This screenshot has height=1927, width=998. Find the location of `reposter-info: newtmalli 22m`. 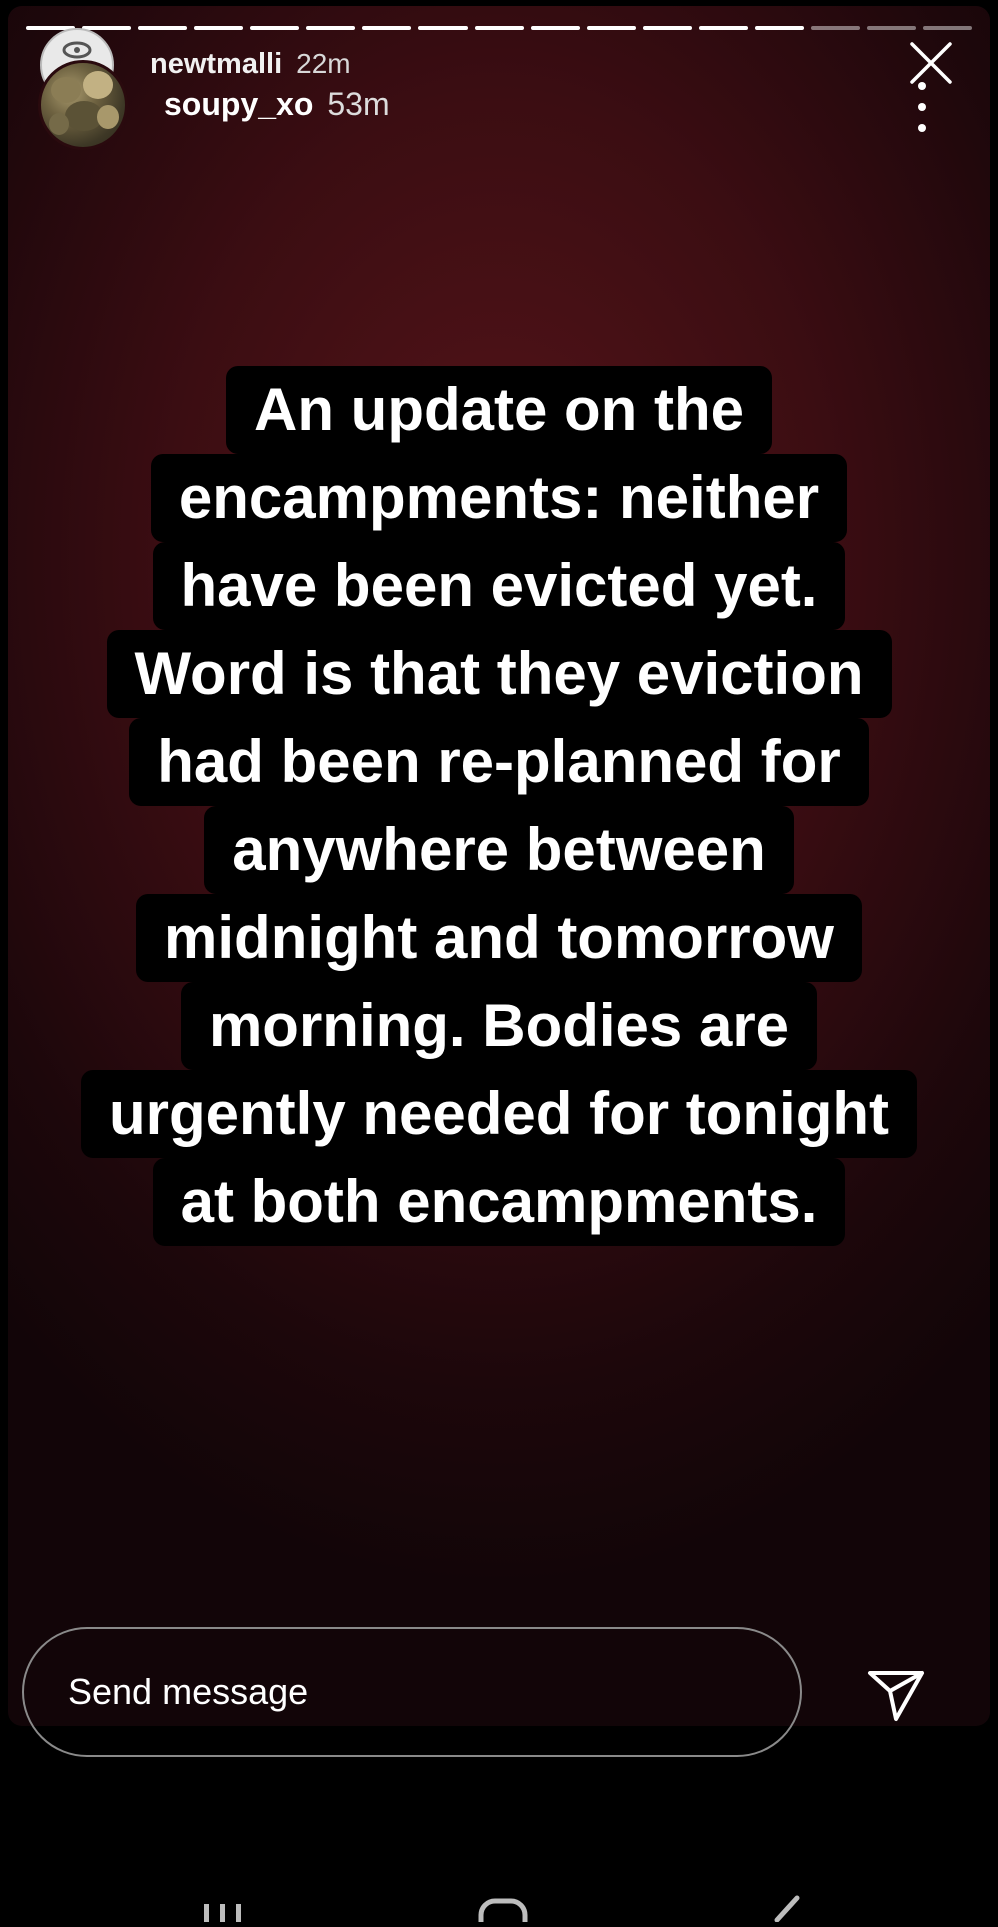

reposter-info: newtmalli 22m is located at coordinates (250, 64).